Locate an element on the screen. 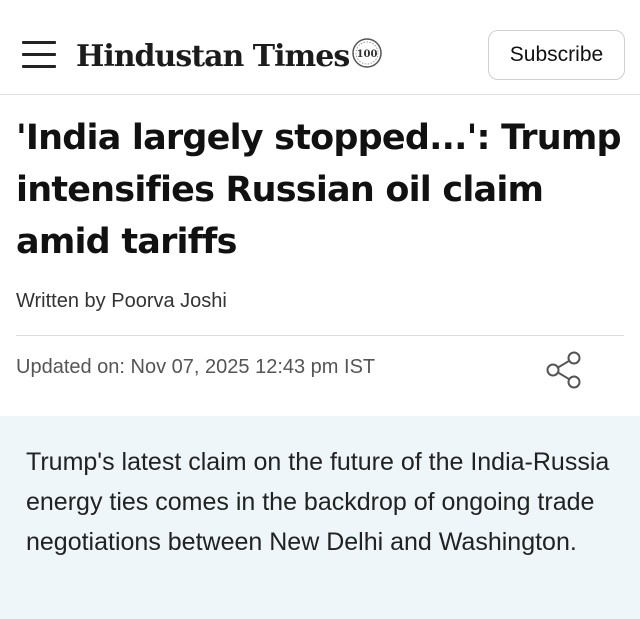 Image resolution: width=640 pixels, height=619 pixels. updated-value: Nov 07, 2025 12:43 pm IST is located at coordinates (253, 367).